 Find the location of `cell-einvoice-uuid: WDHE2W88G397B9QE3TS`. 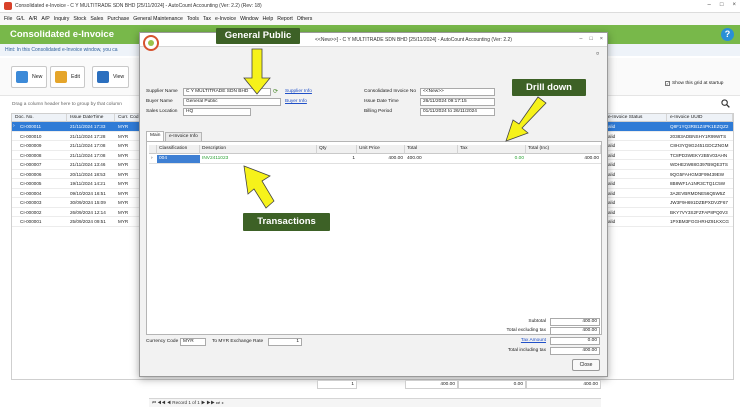

cell-einvoice-uuid: WDHE2W88G397B9QE3TS is located at coordinates (700, 164).